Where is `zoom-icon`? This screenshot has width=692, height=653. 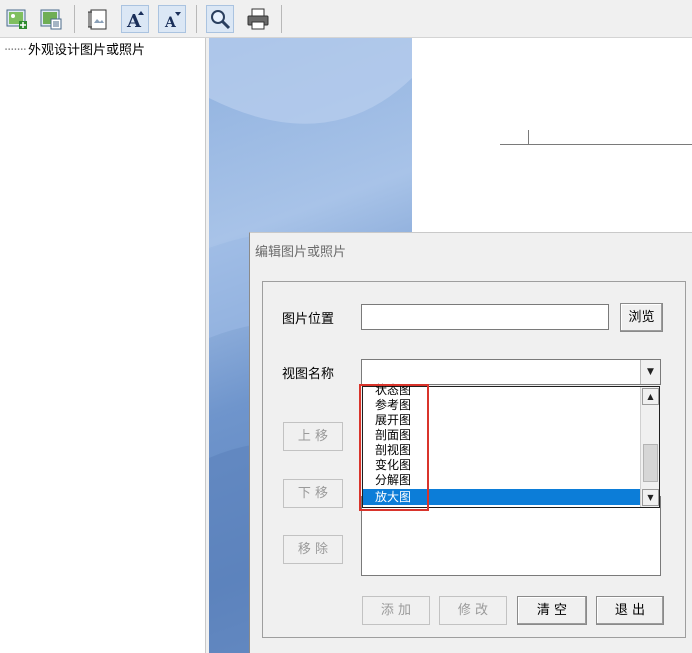 zoom-icon is located at coordinates (221, 20).